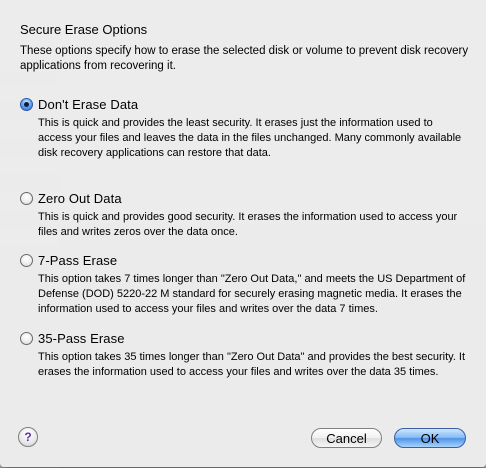 Image resolution: width=486 pixels, height=468 pixels. Describe the element at coordinates (84, 29) in the screenshot. I see `sheet-title: Secure Erase Options` at that location.